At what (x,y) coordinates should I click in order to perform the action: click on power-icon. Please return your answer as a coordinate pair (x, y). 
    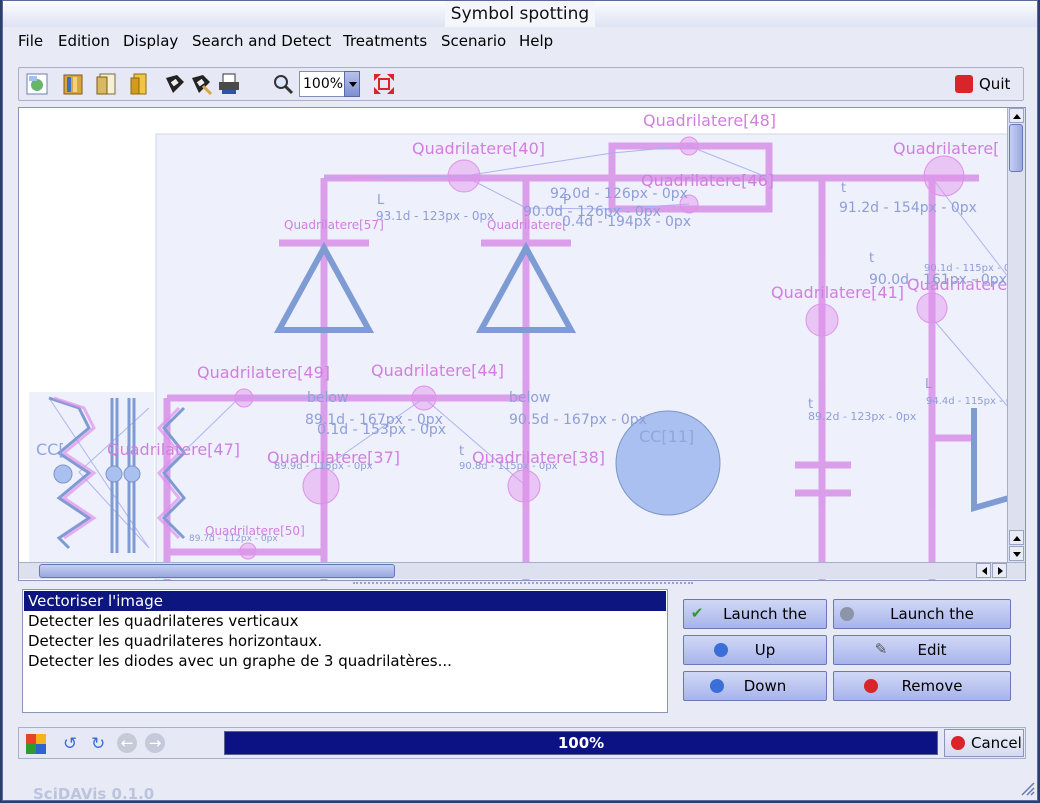
    Looking at the image, I should click on (964, 84).